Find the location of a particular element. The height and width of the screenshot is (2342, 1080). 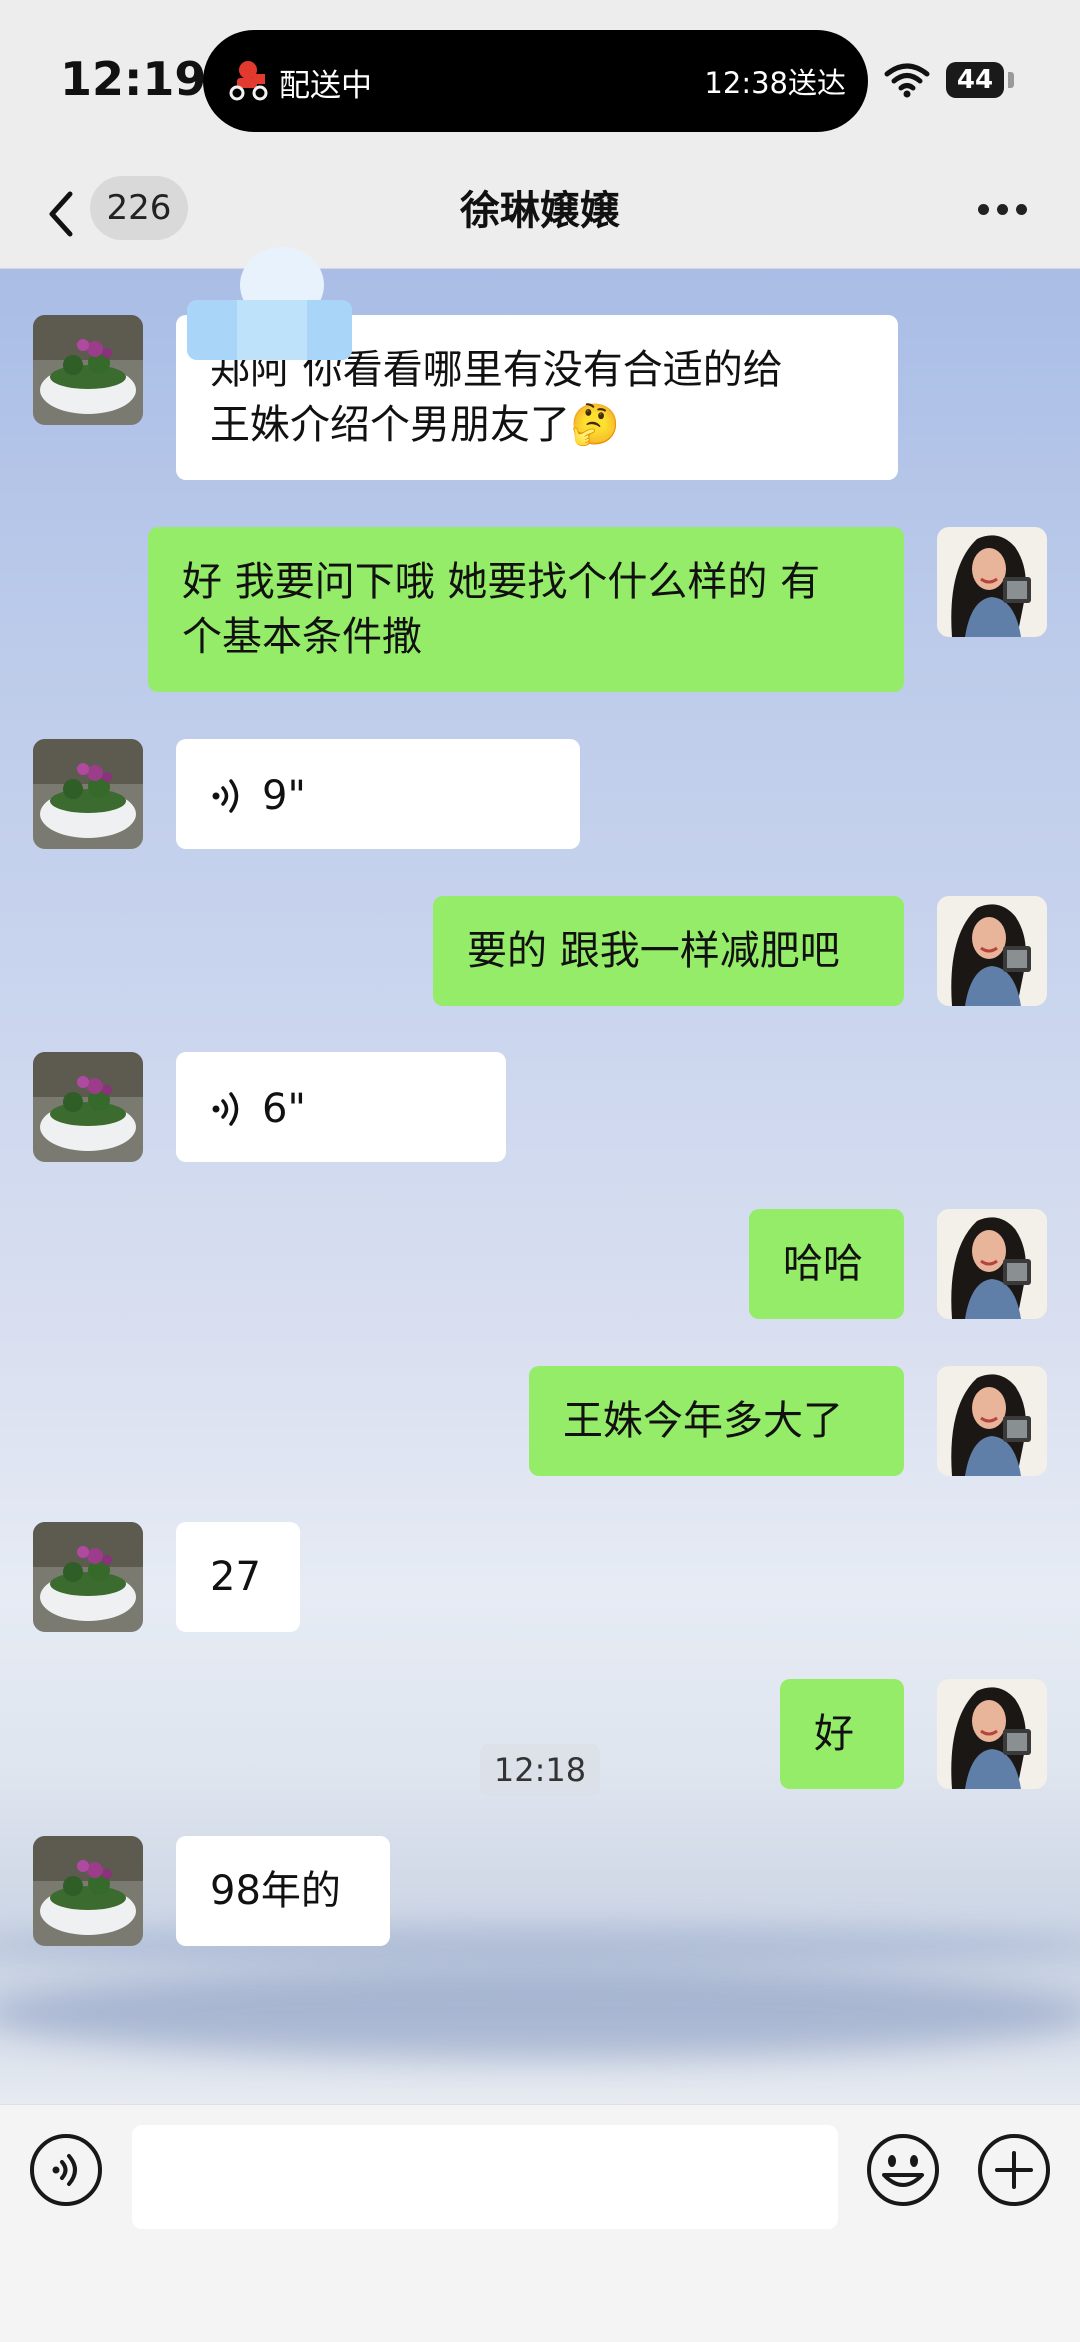

voice-message-bubble: 6" is located at coordinates (341, 1107).